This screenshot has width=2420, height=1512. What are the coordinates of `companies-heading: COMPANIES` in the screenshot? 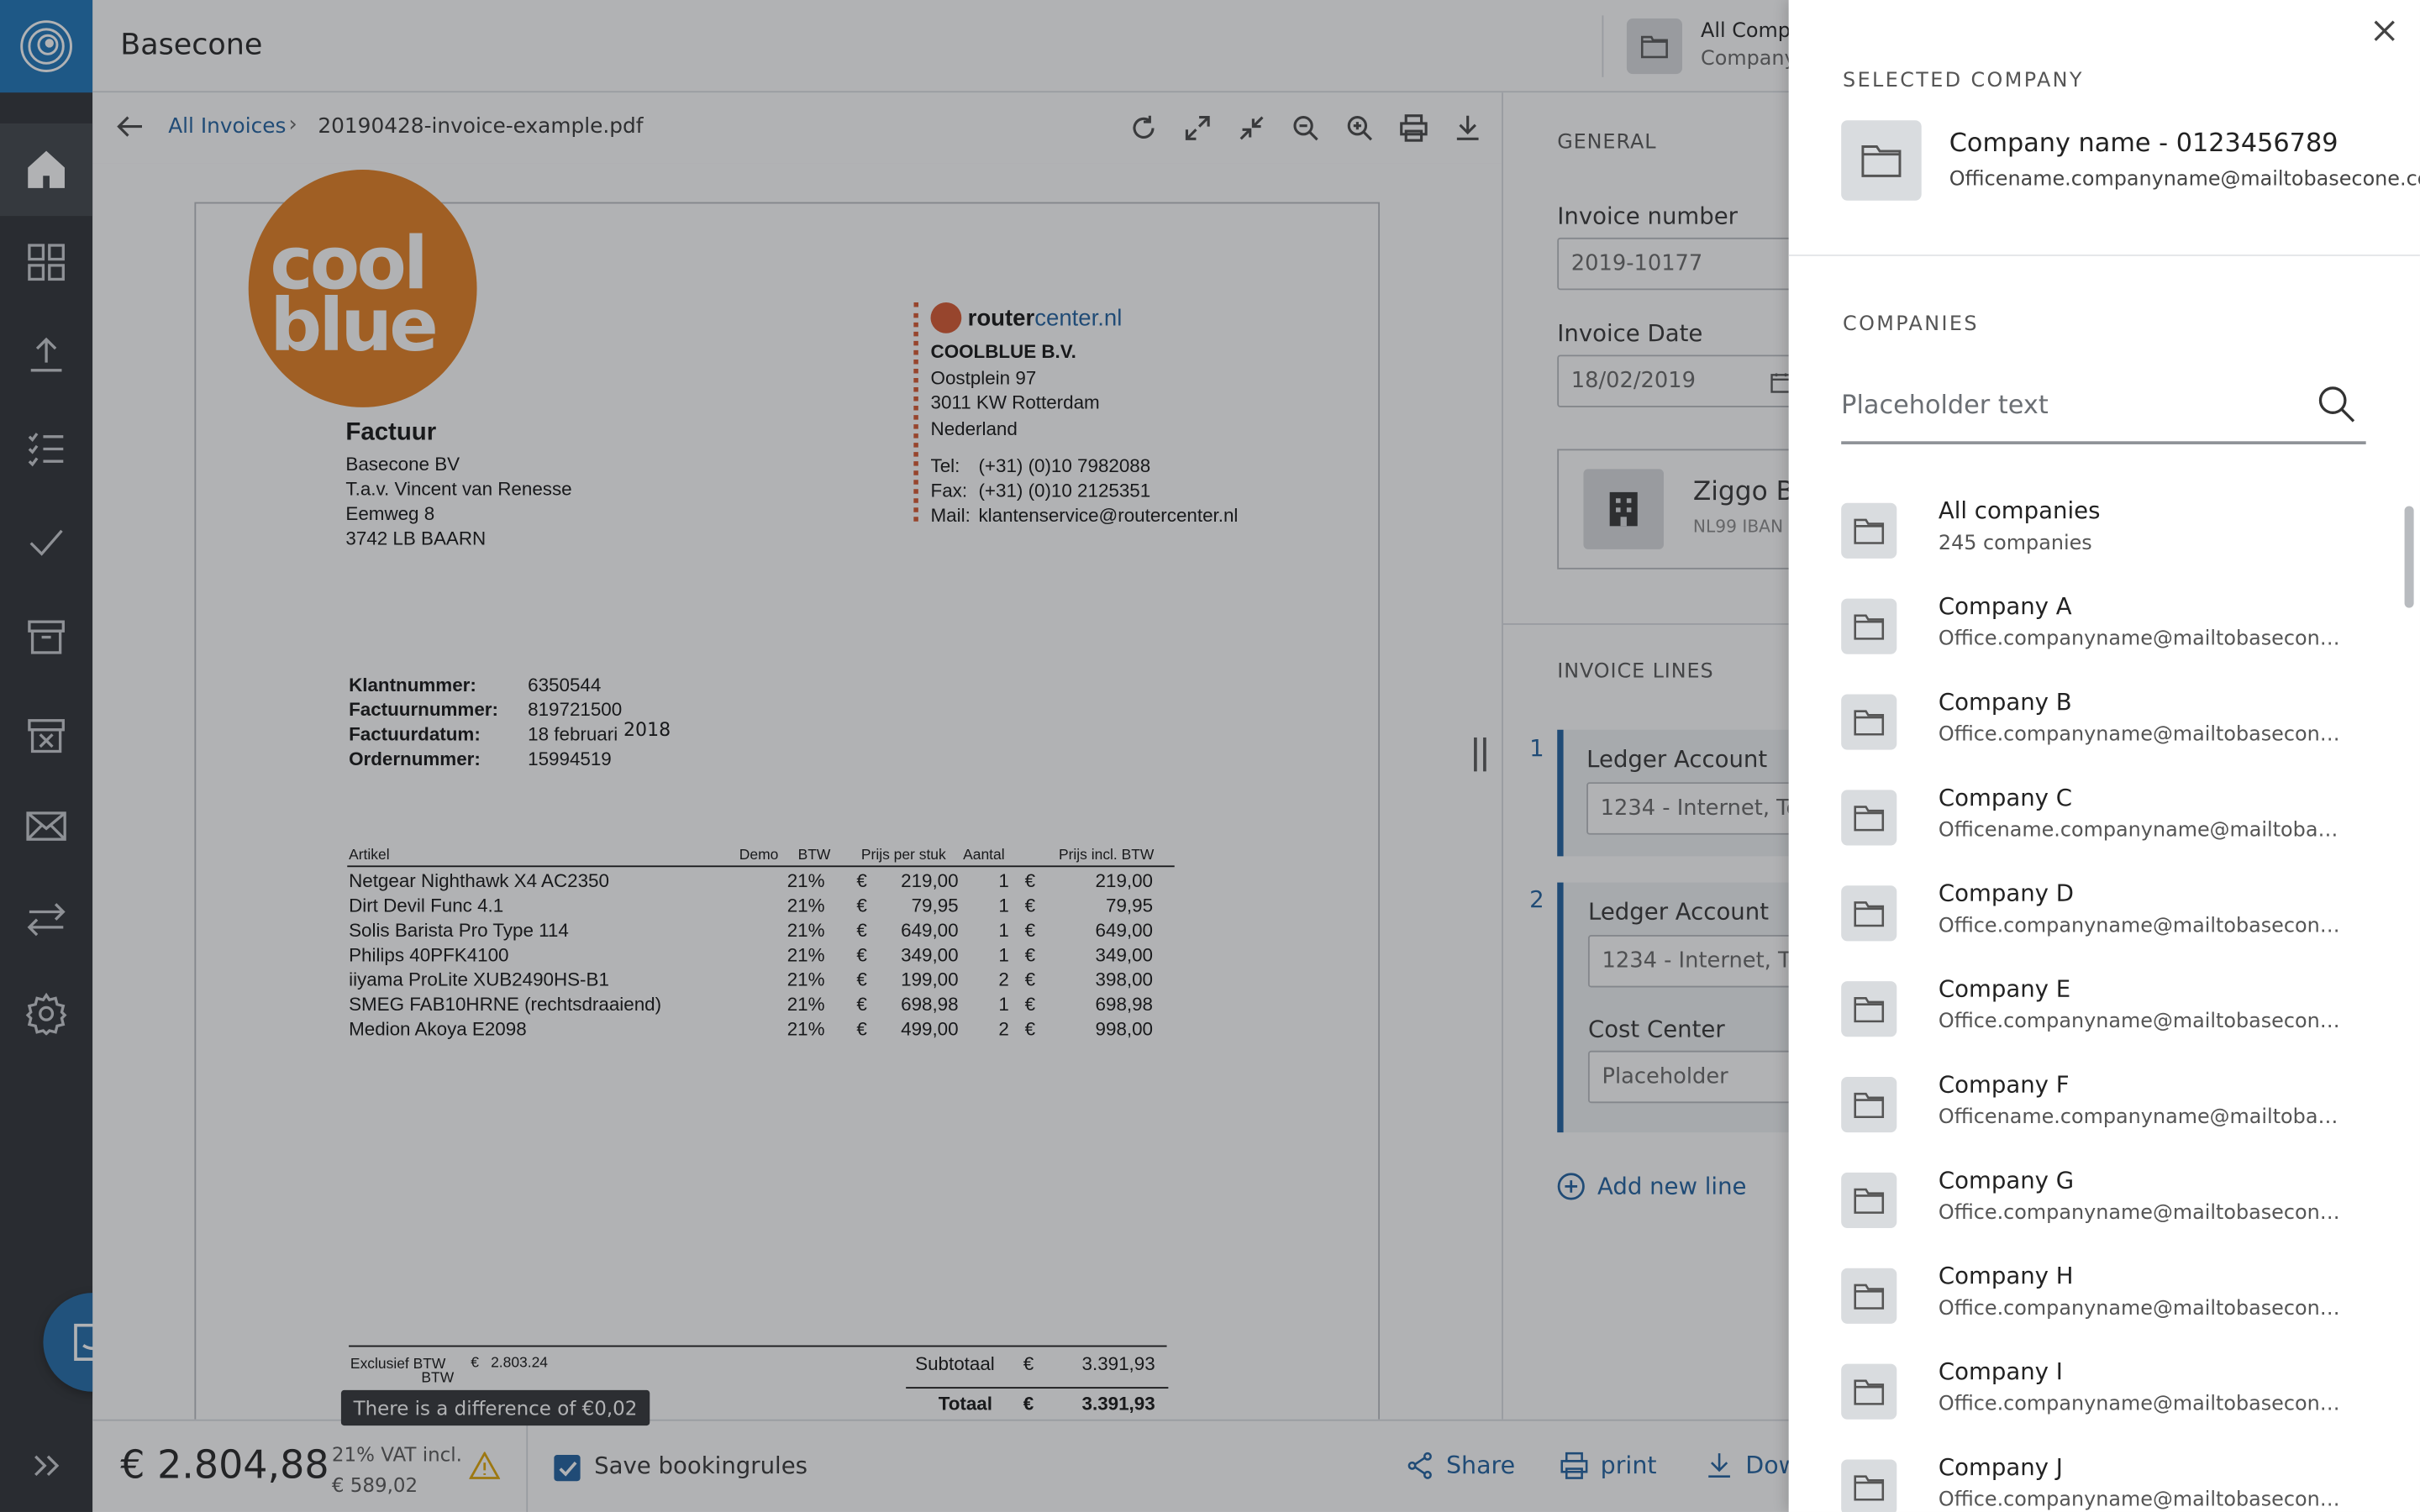 It's located at (1911, 324).